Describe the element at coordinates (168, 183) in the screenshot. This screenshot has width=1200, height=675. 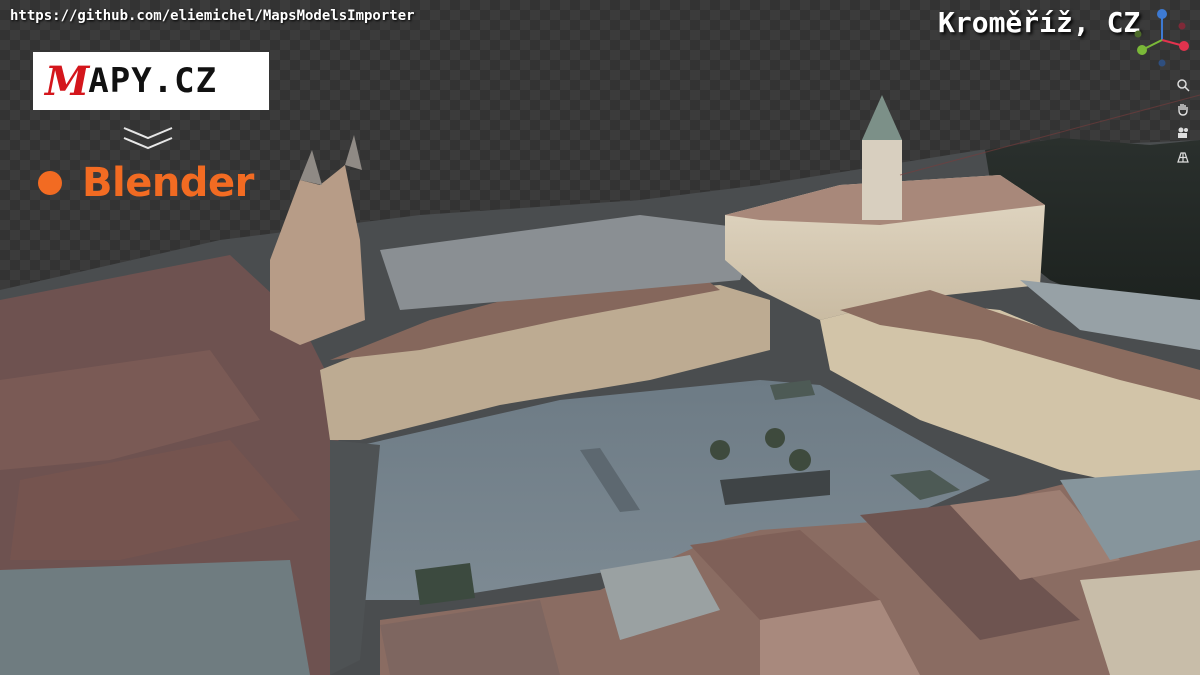
I see `blender-text: Blender` at that location.